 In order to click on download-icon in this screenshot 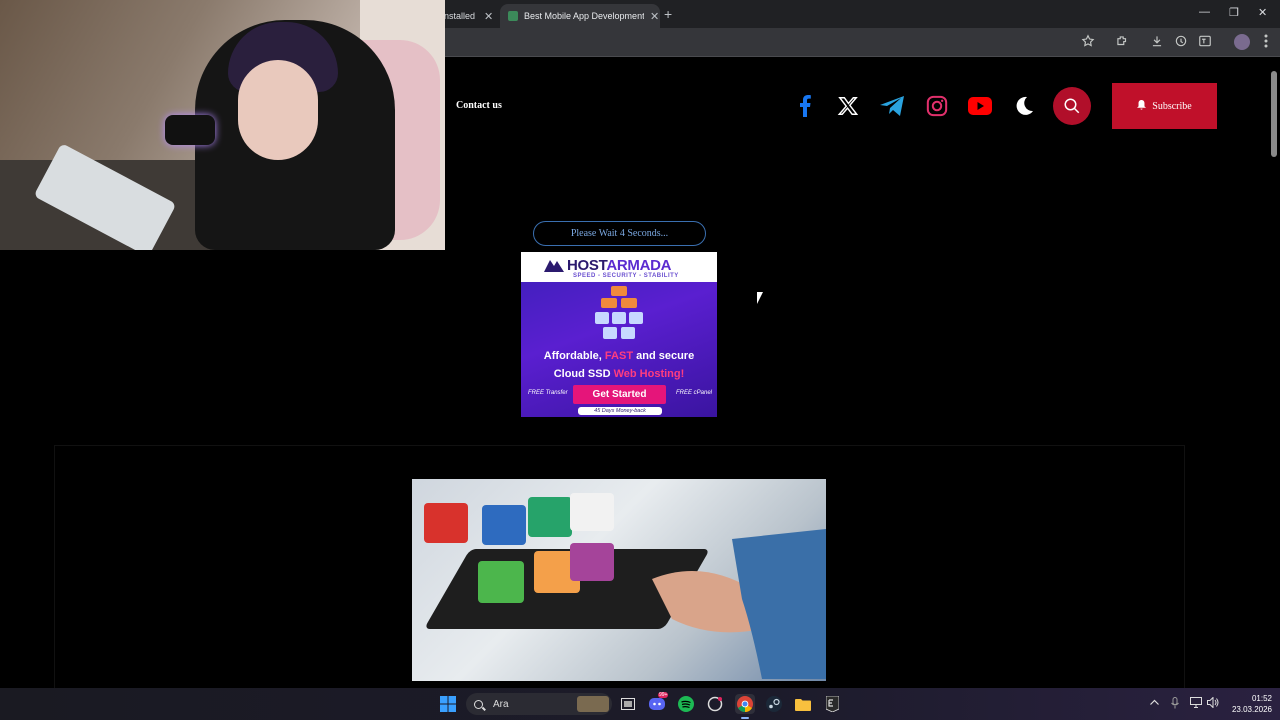, I will do `click(1157, 42)`.